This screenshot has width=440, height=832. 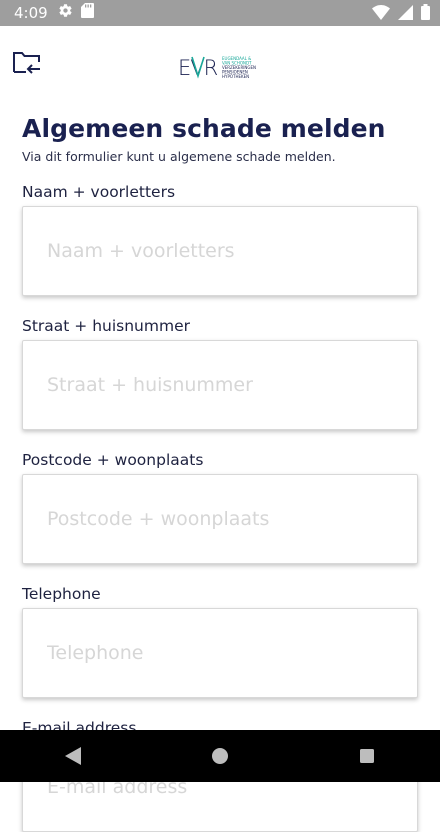 What do you see at coordinates (381, 14) in the screenshot?
I see `wifi-icon` at bounding box center [381, 14].